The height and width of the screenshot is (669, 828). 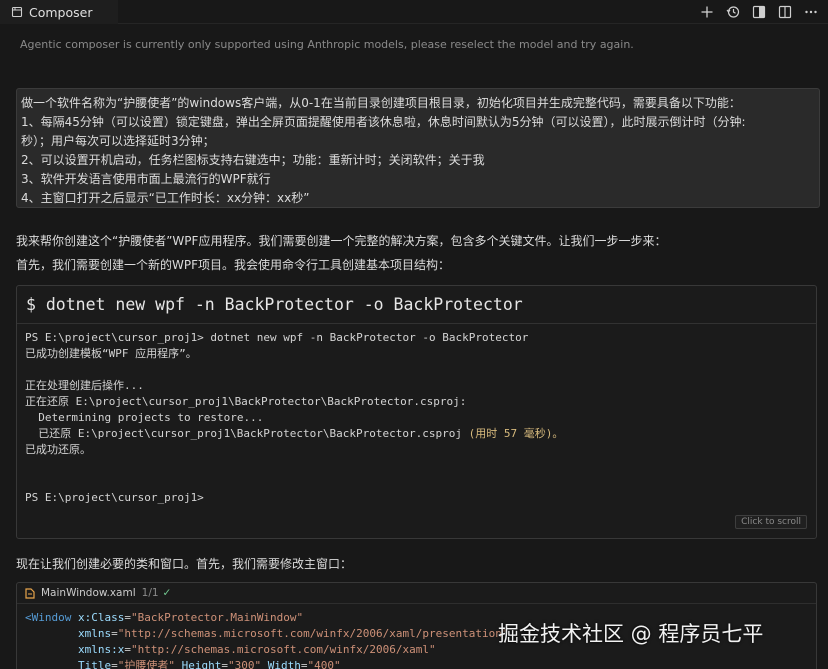 I want to click on terminal-duration: (用时 57 毫秒)。, so click(x=516, y=433).